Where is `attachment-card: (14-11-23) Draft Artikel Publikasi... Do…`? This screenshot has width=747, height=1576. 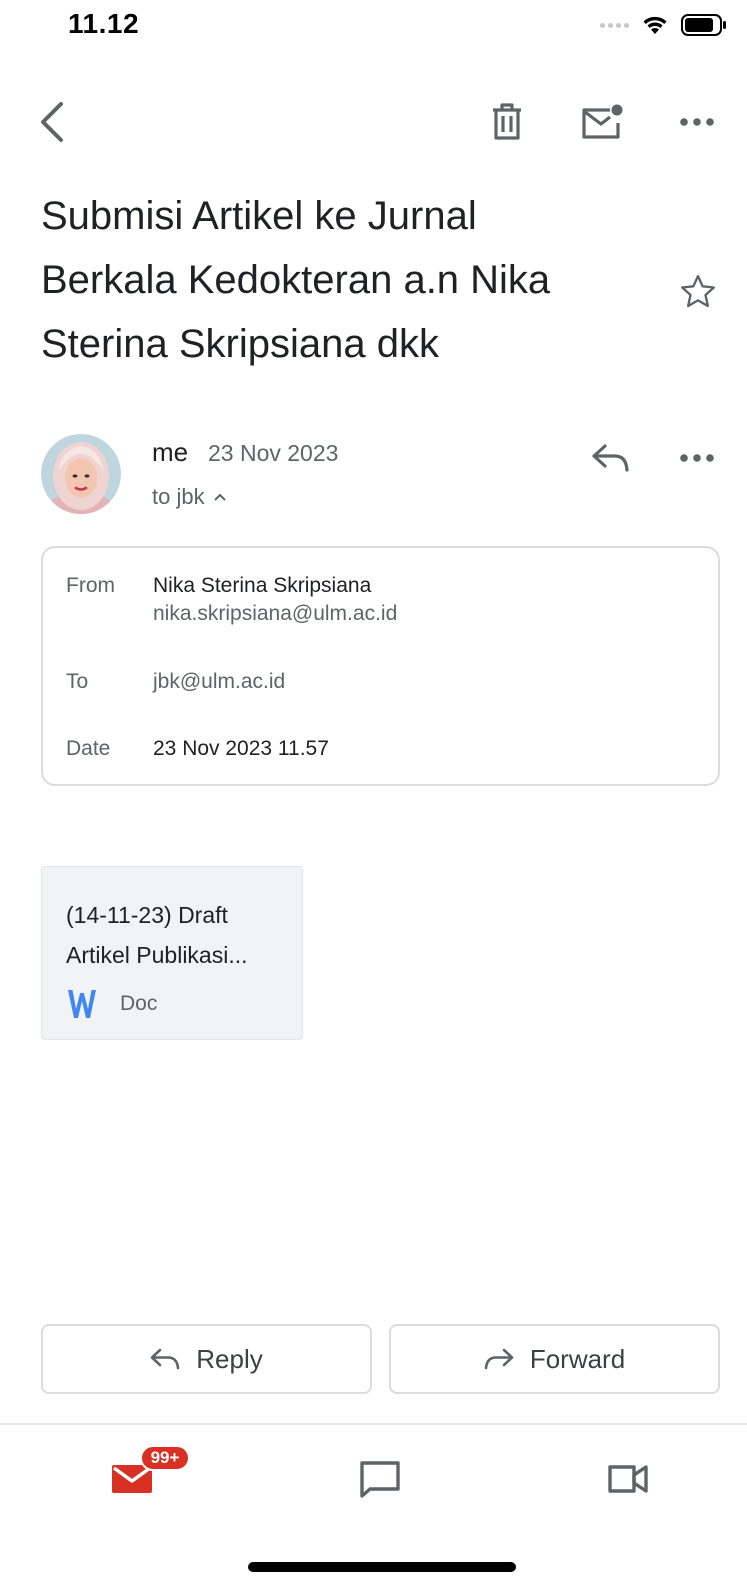 attachment-card: (14-11-23) Draft Artikel Publikasi... Do… is located at coordinates (172, 953).